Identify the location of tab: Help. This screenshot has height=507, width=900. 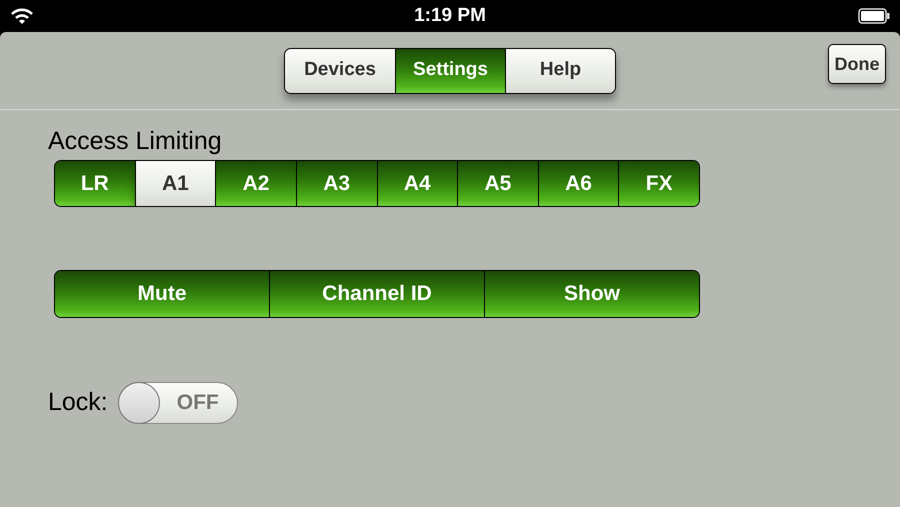
(560, 70).